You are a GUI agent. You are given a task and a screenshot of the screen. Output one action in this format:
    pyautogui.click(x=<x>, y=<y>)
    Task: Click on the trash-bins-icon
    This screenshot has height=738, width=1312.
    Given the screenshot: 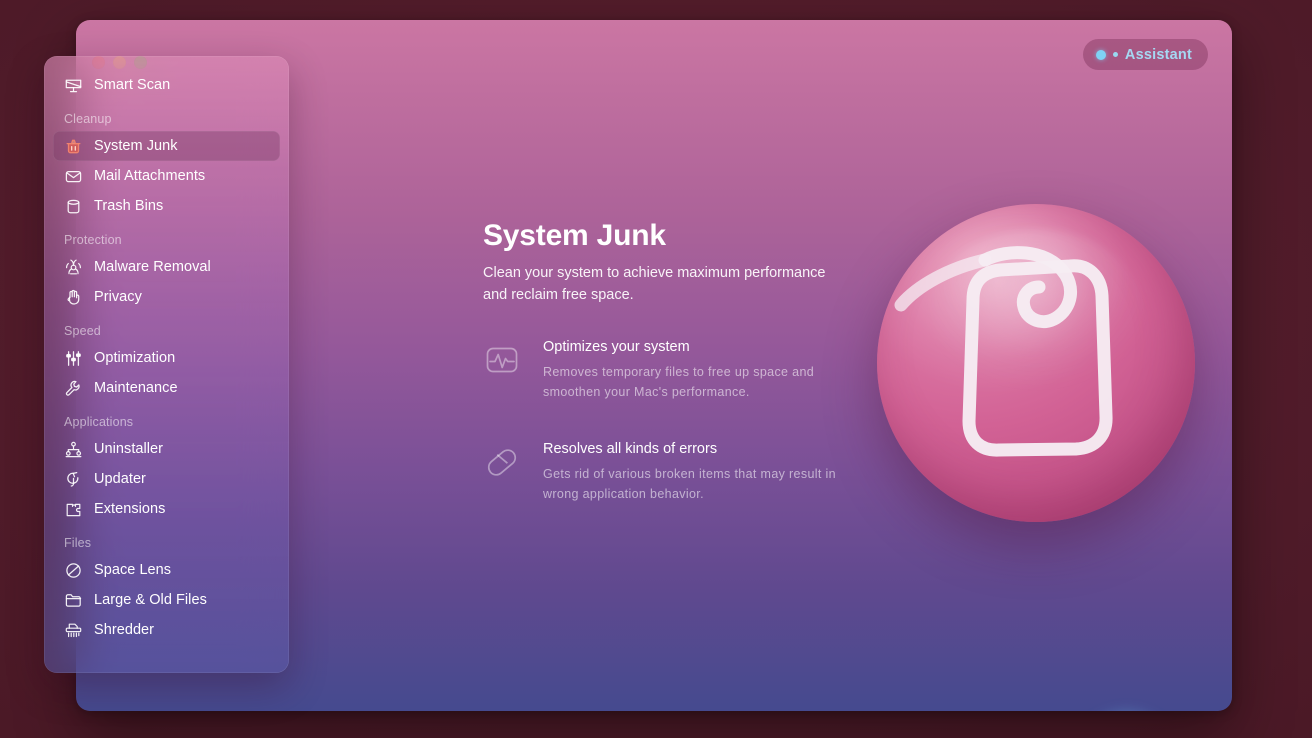 What is the action you would take?
    pyautogui.click(x=73, y=206)
    